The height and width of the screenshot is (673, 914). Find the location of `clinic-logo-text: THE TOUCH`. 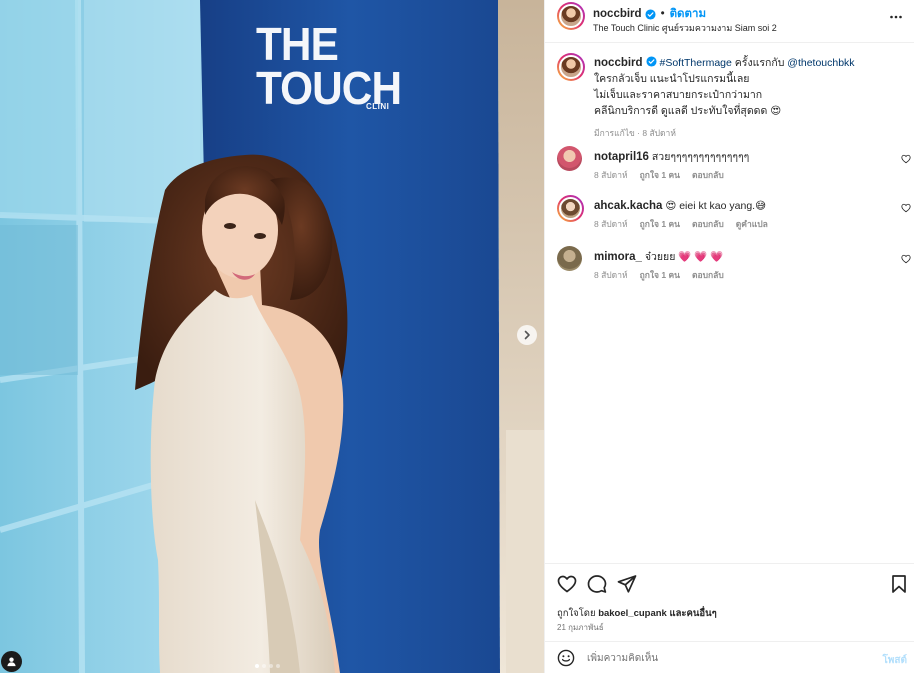

clinic-logo-text: THE TOUCH is located at coordinates (329, 66).